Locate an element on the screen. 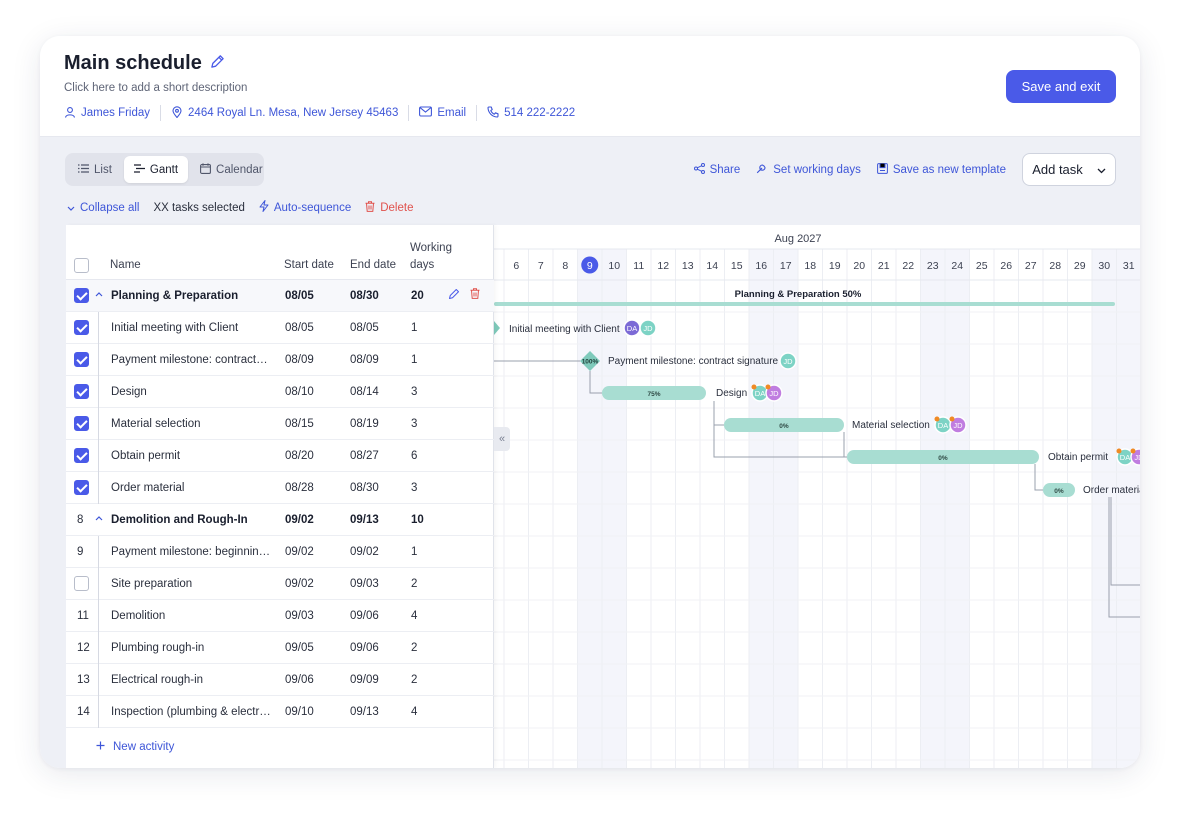 This screenshot has height=814, width=1180. collapse-panel-button: « is located at coordinates (502, 439).